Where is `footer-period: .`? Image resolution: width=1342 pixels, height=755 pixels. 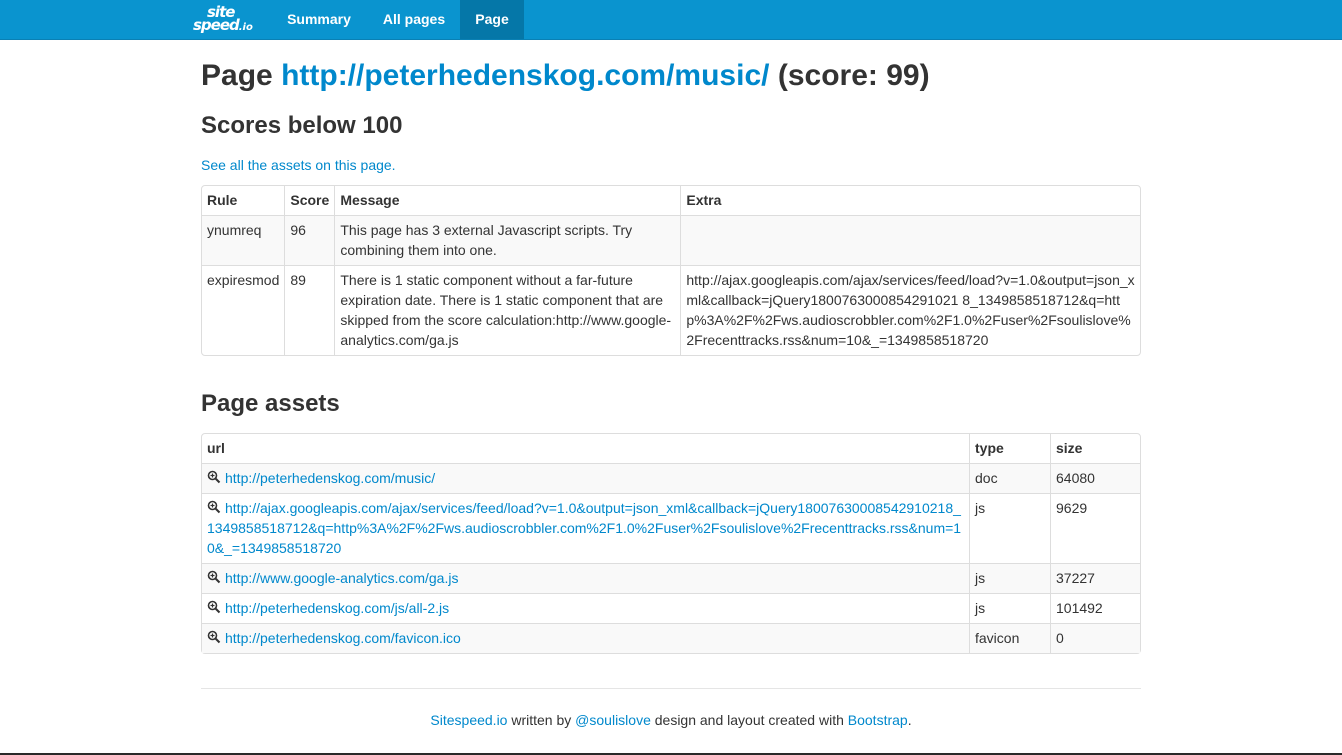
footer-period: . is located at coordinates (909, 720).